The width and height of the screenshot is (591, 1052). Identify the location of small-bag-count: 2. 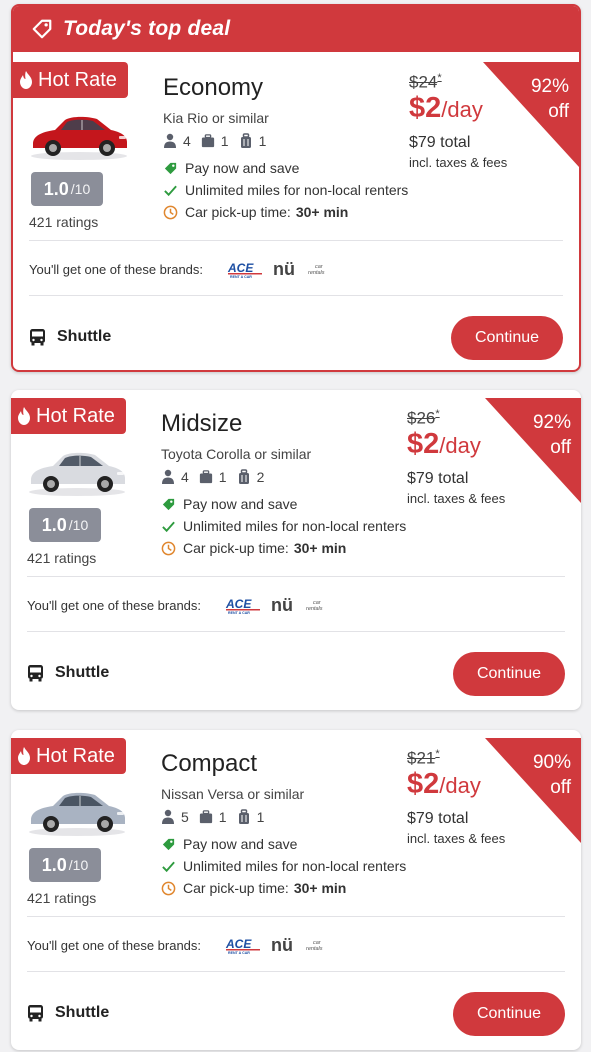
(260, 477).